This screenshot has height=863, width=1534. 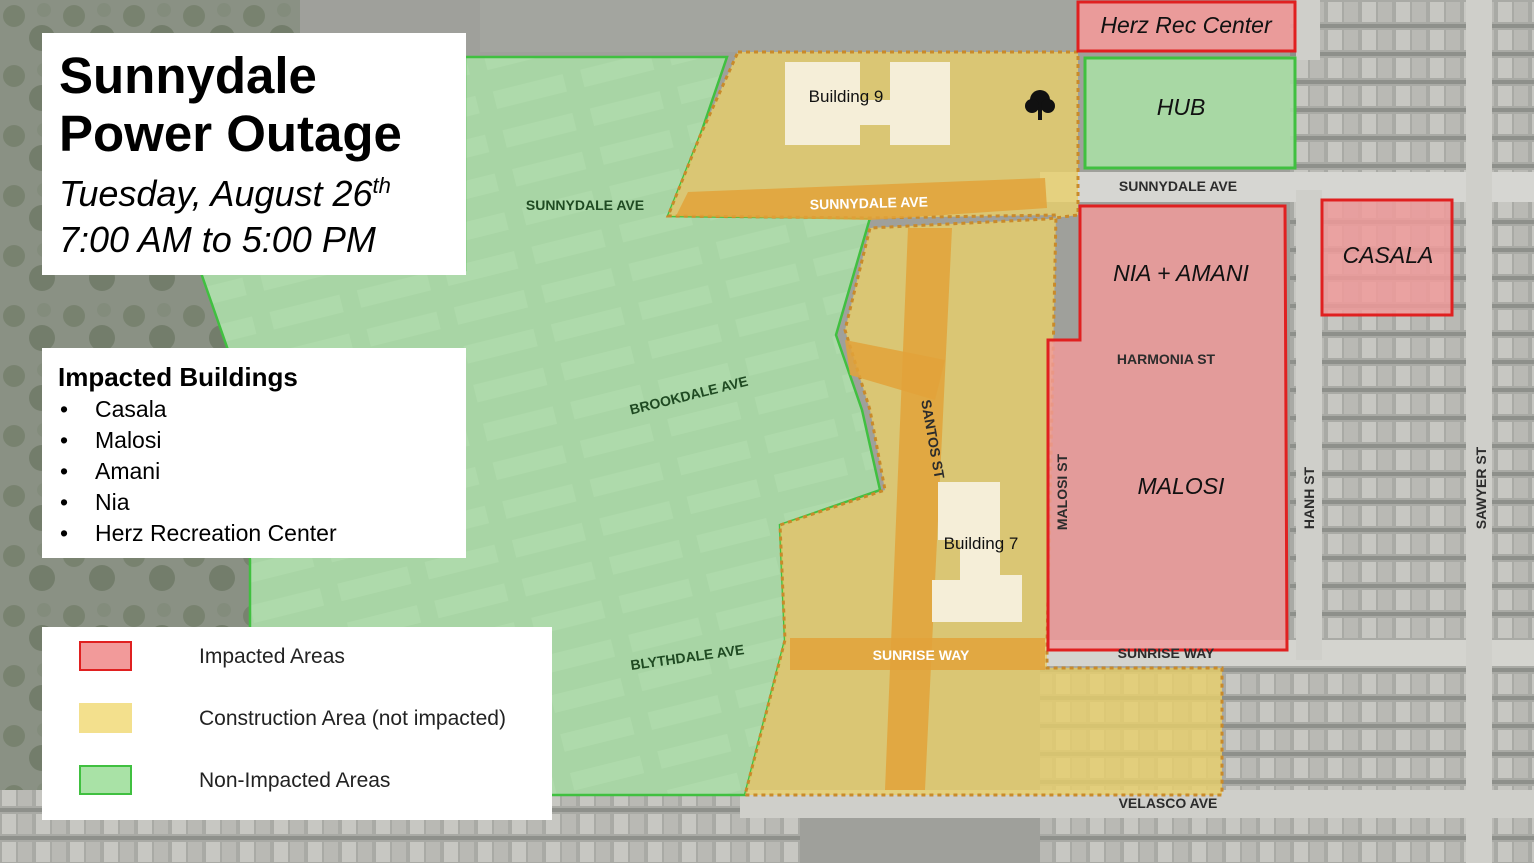 I want to click on sawyer-st-road, so click(x=1479, y=431).